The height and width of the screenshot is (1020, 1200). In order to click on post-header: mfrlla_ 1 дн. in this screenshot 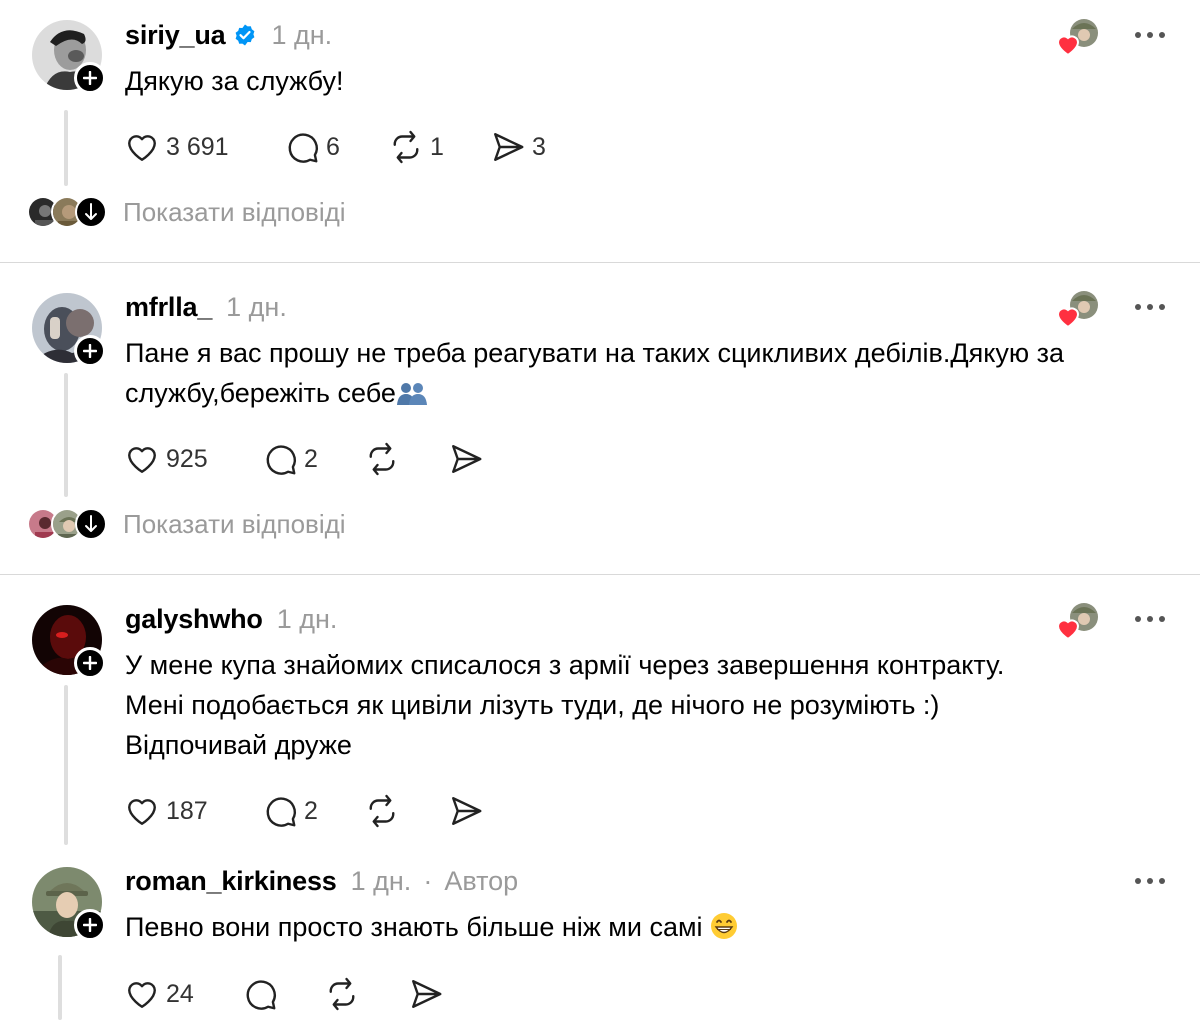, I will do `click(206, 307)`.